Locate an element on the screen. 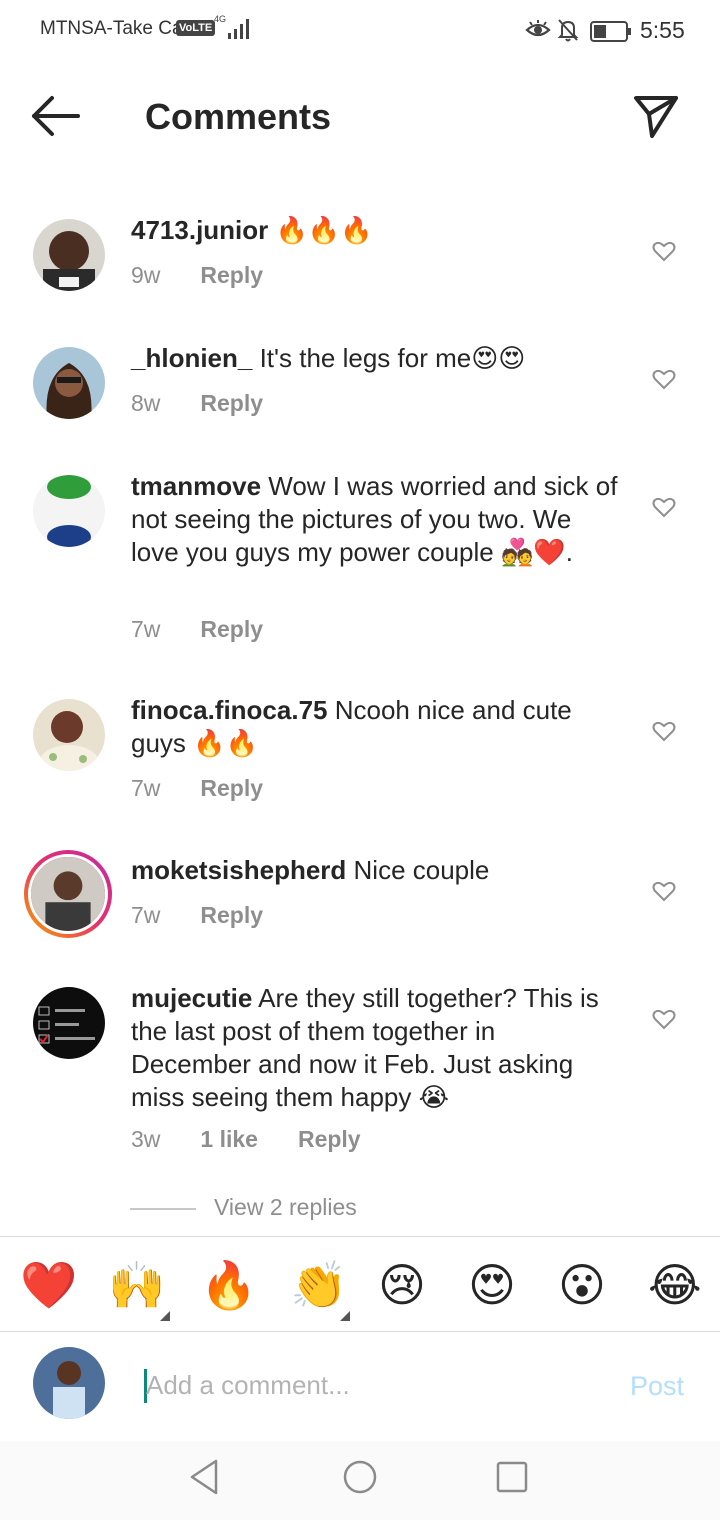 This screenshot has width=720, height=1520. emoji-heart-eyes: 😍 is located at coordinates (492, 1285).